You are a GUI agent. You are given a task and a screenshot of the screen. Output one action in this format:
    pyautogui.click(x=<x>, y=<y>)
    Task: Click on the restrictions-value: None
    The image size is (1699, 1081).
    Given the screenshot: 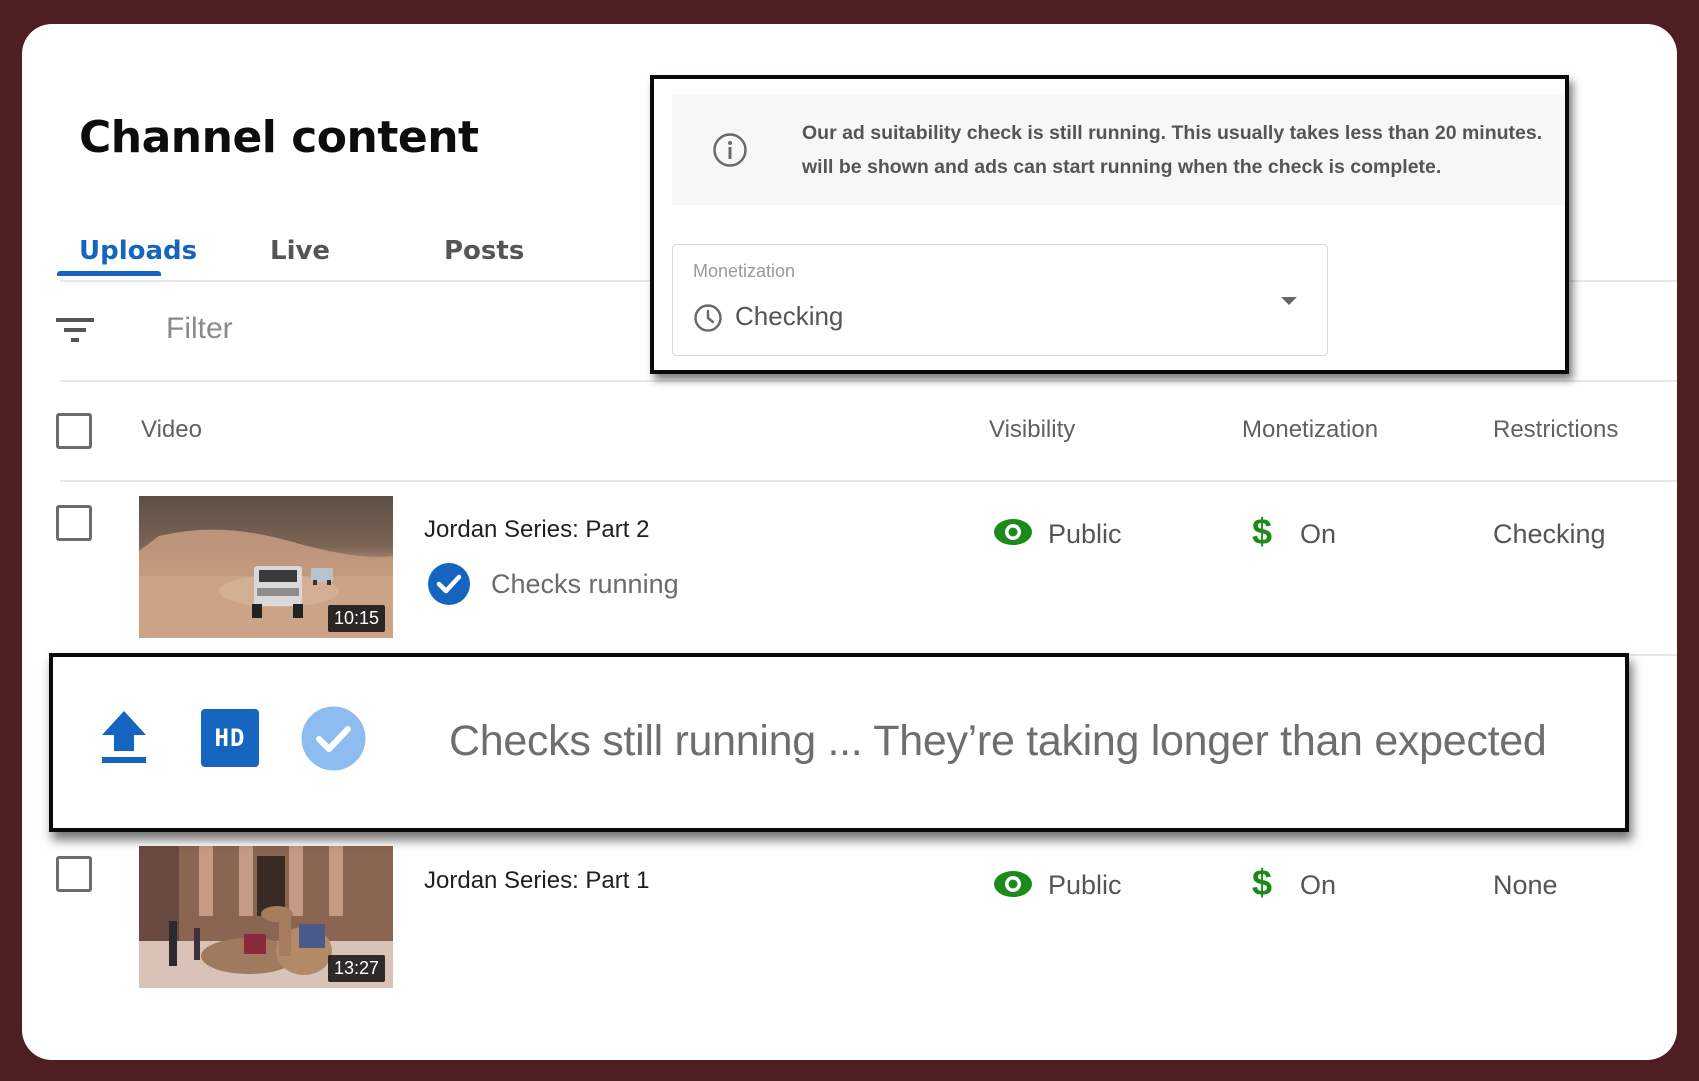 What is the action you would take?
    pyautogui.click(x=1525, y=885)
    